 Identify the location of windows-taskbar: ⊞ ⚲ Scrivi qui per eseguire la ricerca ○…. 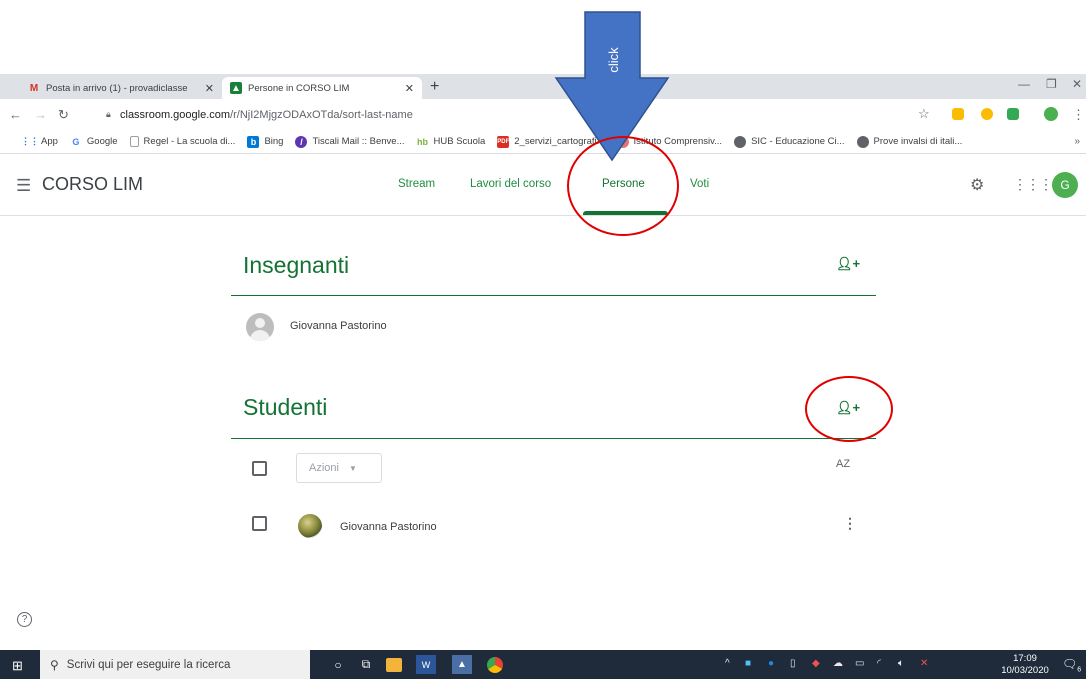
(543, 664).